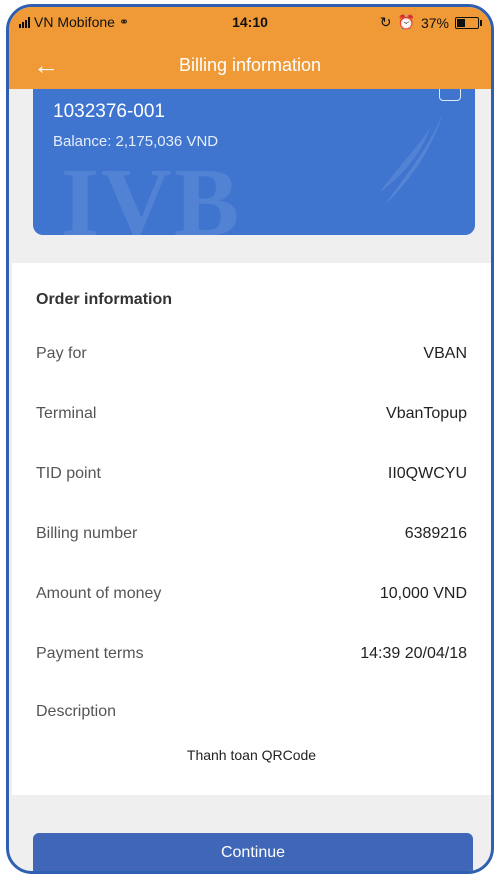  Describe the element at coordinates (434, 22) in the screenshot. I see `battery-percent: 37%` at that location.